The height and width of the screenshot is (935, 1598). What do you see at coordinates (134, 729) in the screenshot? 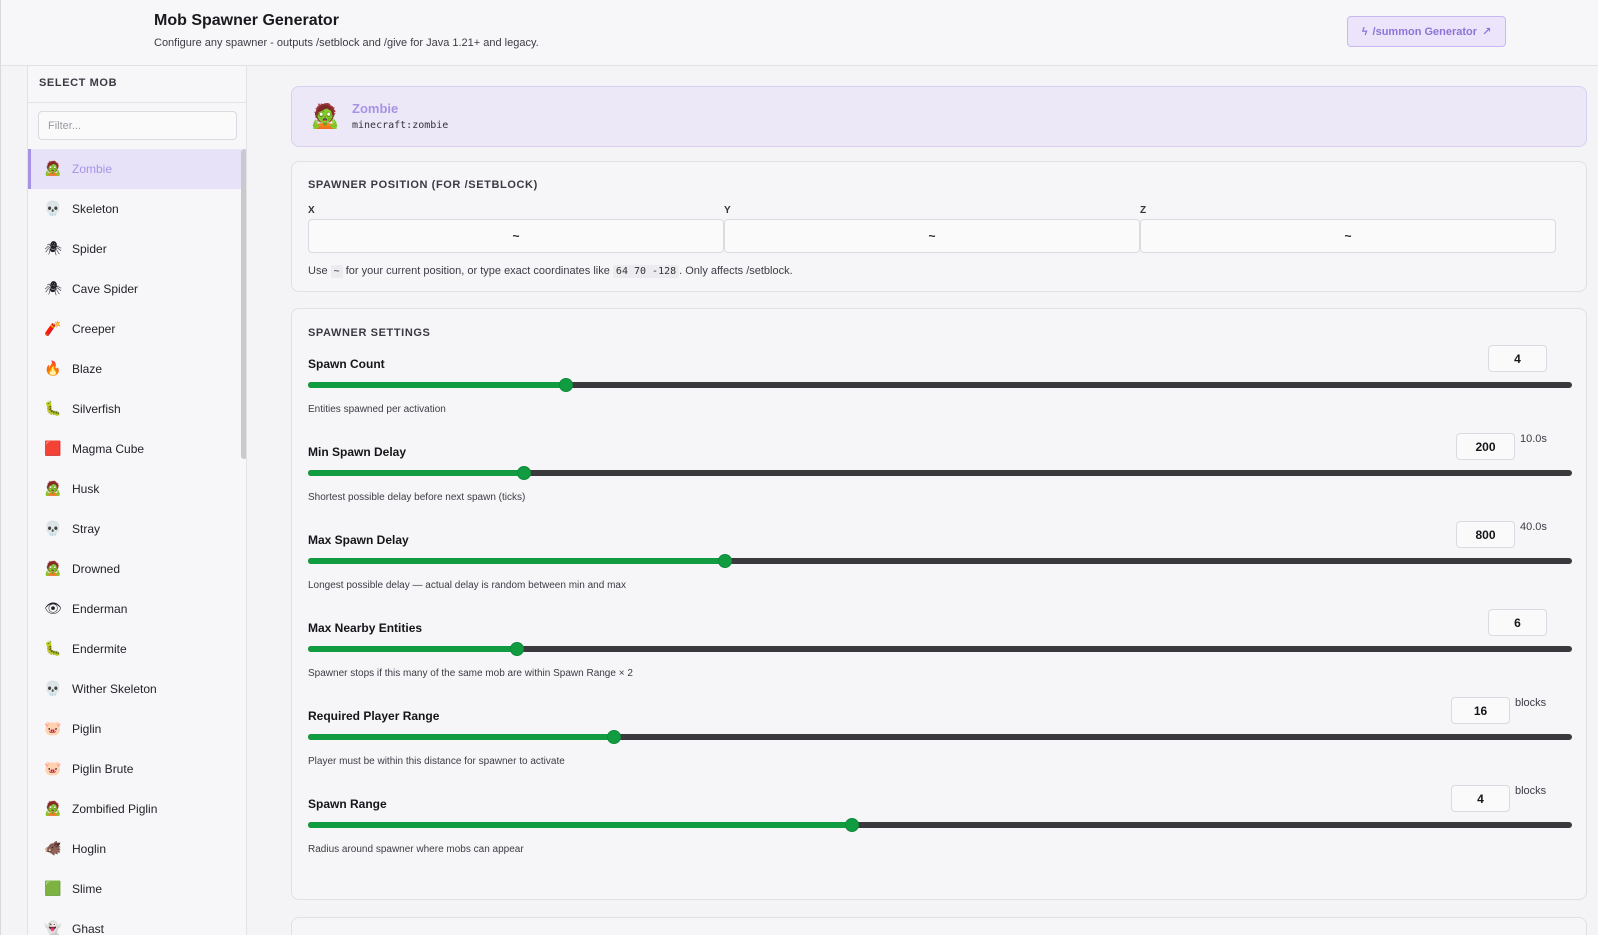
I see `sidebar-item-piglin: 🐷 Piglin` at bounding box center [134, 729].